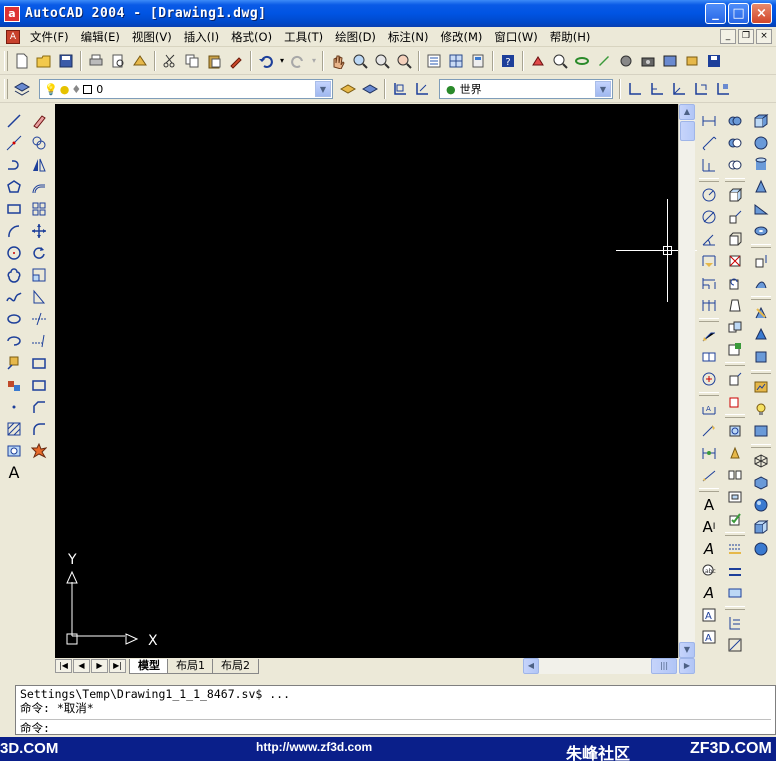 The width and height of the screenshot is (776, 761). Describe the element at coordinates (687, 666) in the screenshot. I see `scroll-right-icon: ▶` at that location.